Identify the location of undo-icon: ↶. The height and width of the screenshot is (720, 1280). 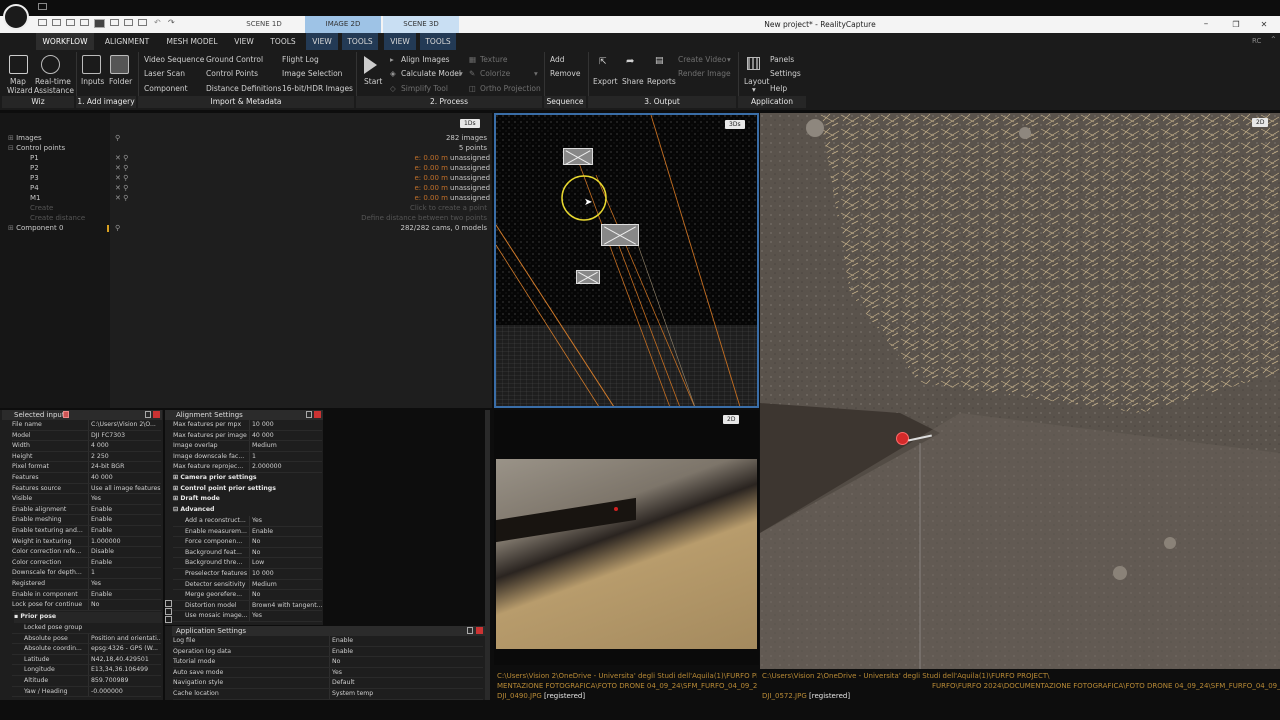
(157, 22).